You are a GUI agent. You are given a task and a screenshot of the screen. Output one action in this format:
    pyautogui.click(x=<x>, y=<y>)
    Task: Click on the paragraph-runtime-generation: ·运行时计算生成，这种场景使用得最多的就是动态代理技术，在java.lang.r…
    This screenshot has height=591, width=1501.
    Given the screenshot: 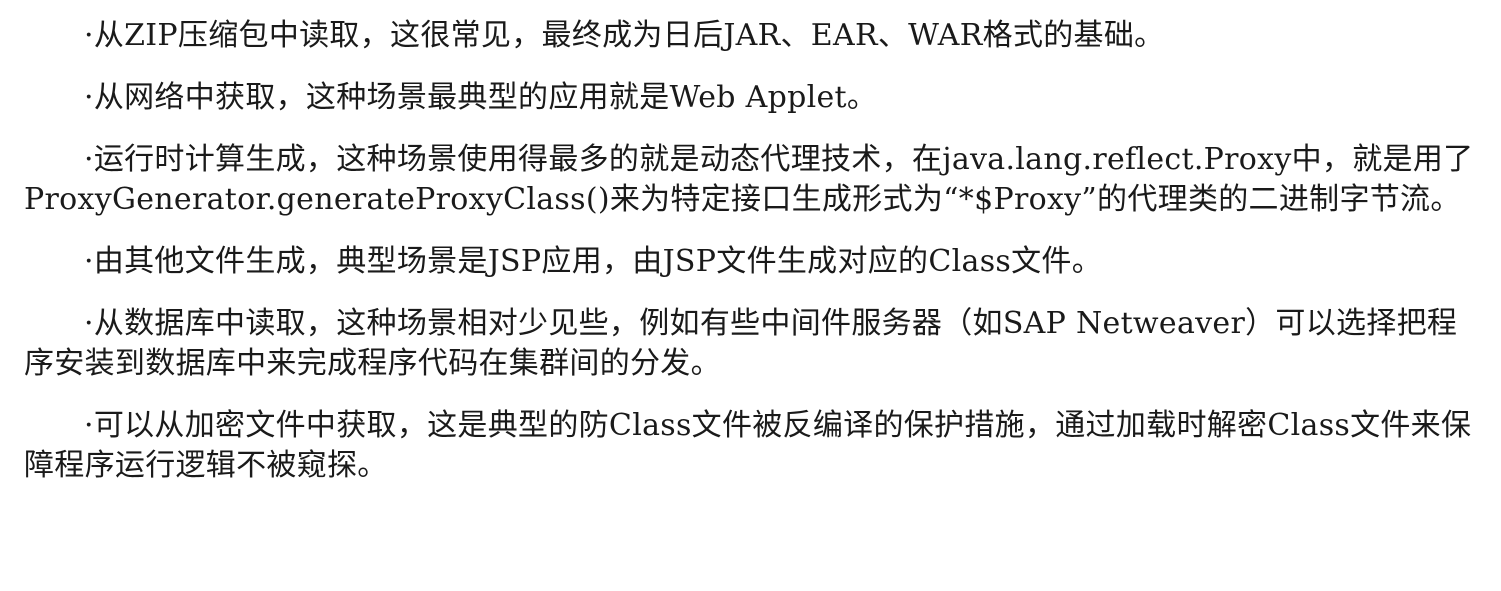 What is the action you would take?
    pyautogui.click(x=749, y=179)
    